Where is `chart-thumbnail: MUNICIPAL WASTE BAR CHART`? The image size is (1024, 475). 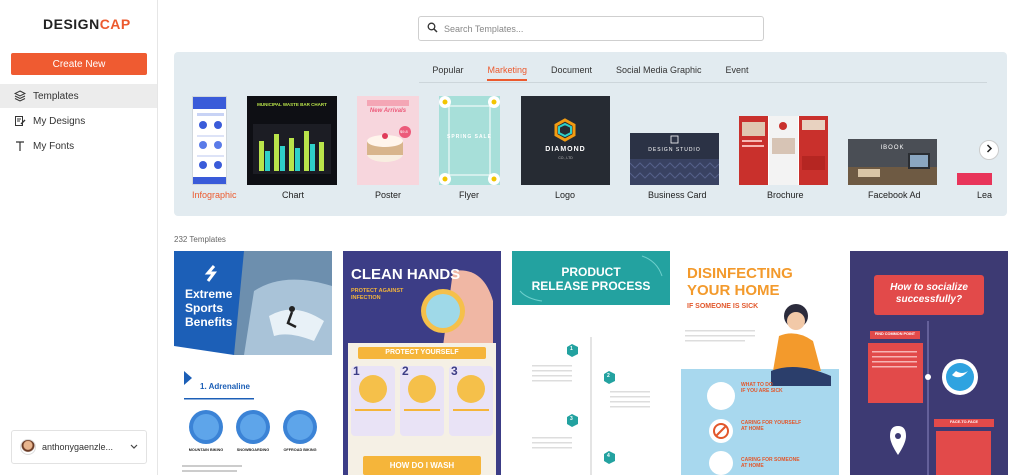 chart-thumbnail: MUNICIPAL WASTE BAR CHART is located at coordinates (292, 140).